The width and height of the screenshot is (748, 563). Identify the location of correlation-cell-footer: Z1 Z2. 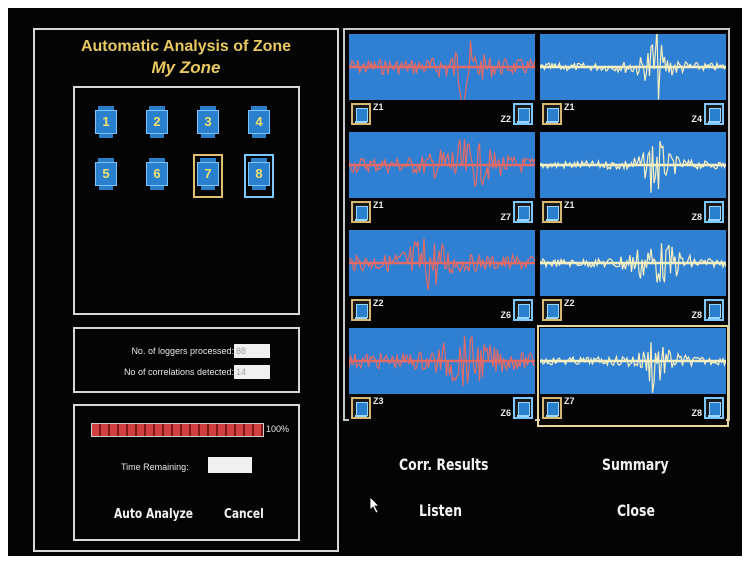
(442, 115).